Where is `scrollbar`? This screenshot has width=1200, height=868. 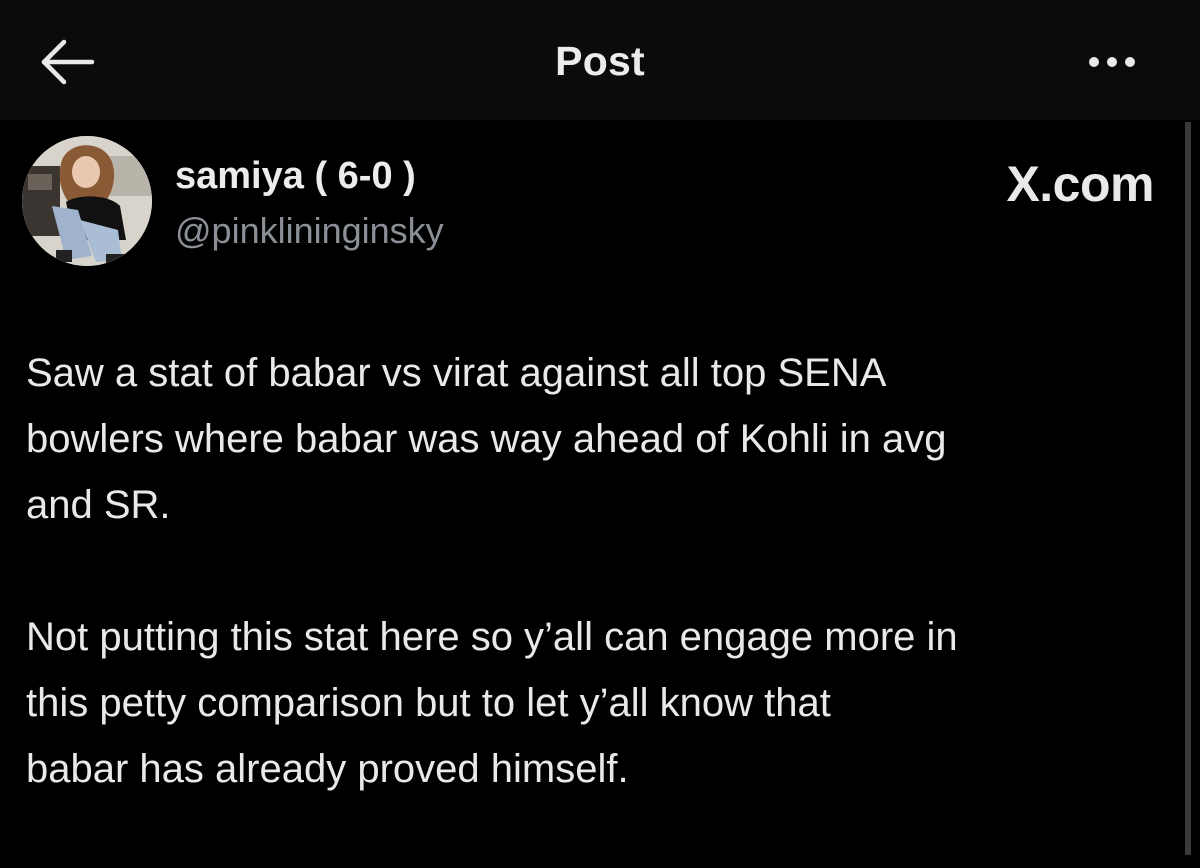
scrollbar is located at coordinates (1188, 488).